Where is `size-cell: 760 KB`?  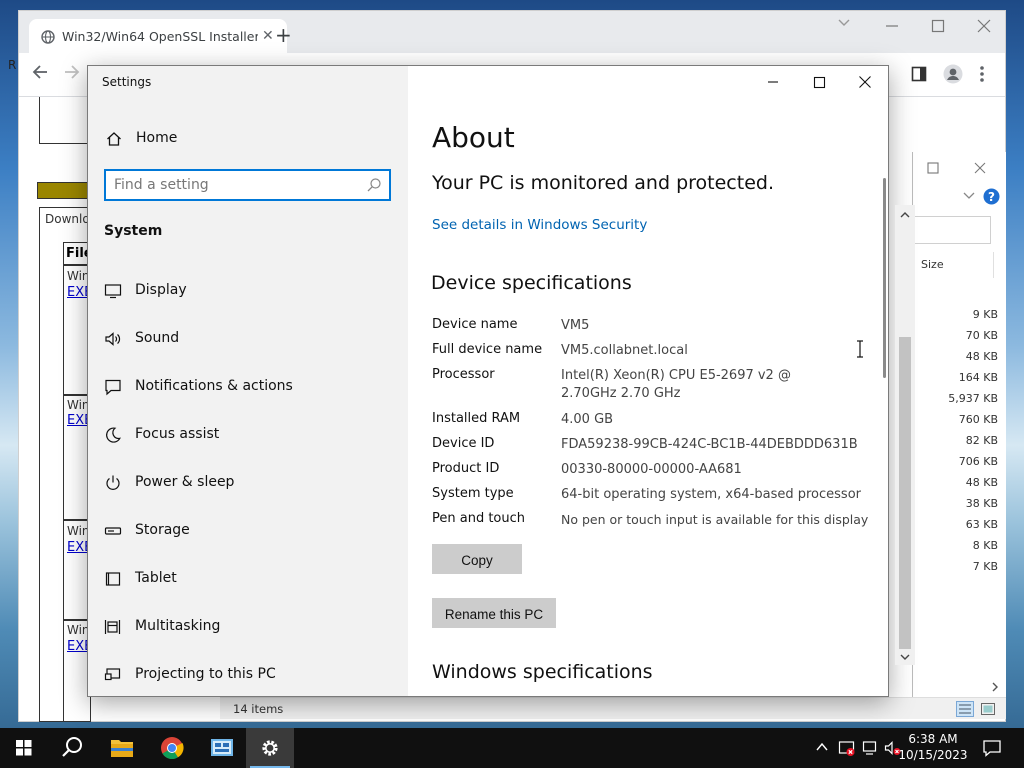
size-cell: 760 KB is located at coordinates (978, 419).